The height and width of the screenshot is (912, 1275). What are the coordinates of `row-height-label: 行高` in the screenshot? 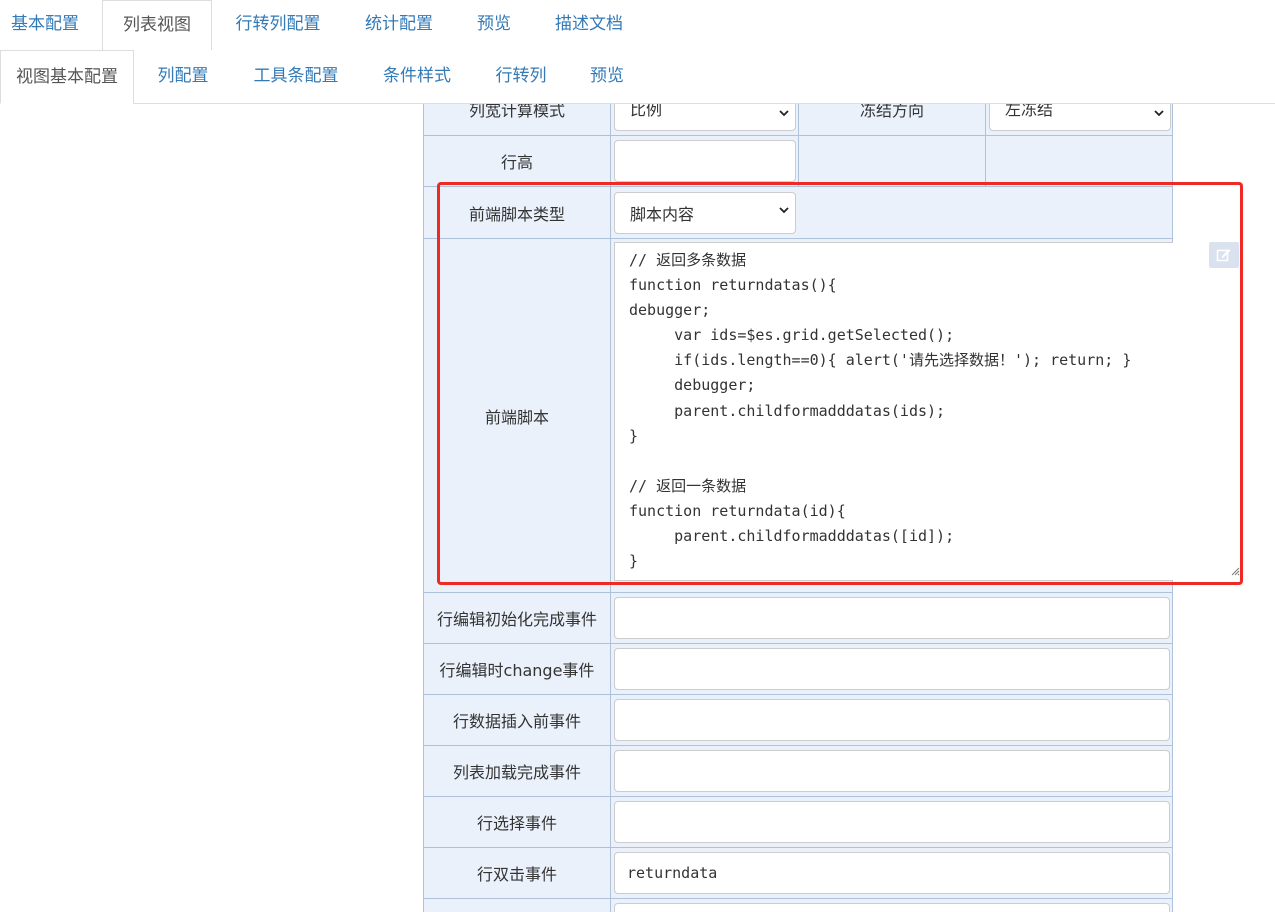 It's located at (517, 161).